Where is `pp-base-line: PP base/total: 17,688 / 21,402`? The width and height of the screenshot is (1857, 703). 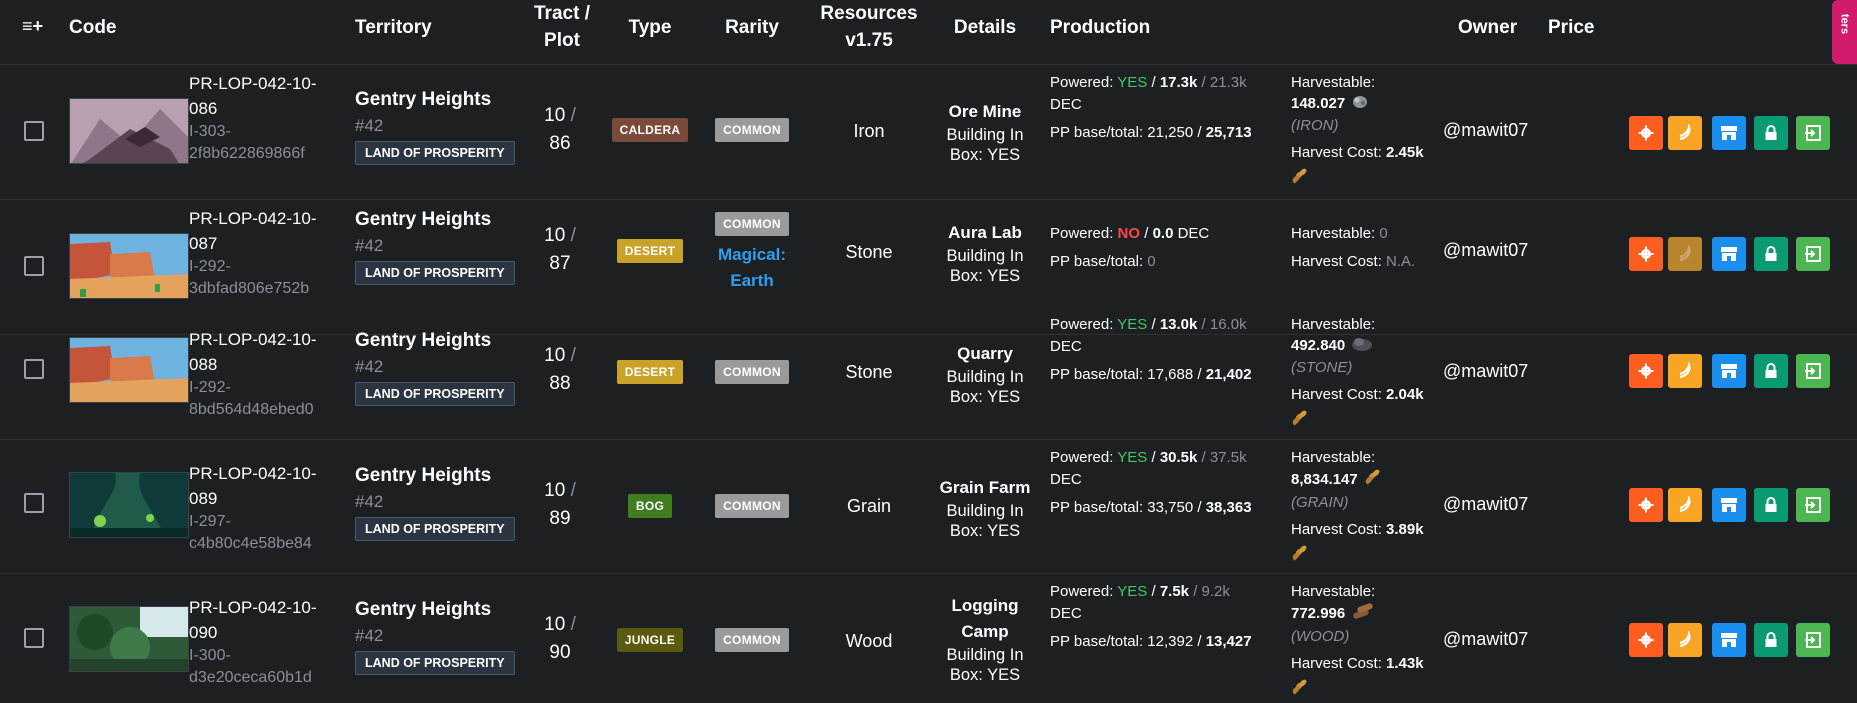 pp-base-line: PP base/total: 17,688 / 21,402 is located at coordinates (1151, 374).